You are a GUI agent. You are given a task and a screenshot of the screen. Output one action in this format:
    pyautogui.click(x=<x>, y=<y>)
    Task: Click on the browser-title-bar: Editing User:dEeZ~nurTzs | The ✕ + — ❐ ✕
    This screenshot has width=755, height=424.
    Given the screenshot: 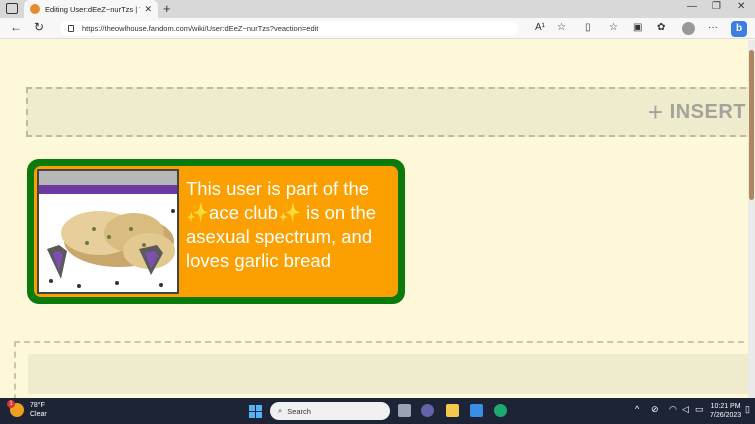 What is the action you would take?
    pyautogui.click(x=377, y=9)
    